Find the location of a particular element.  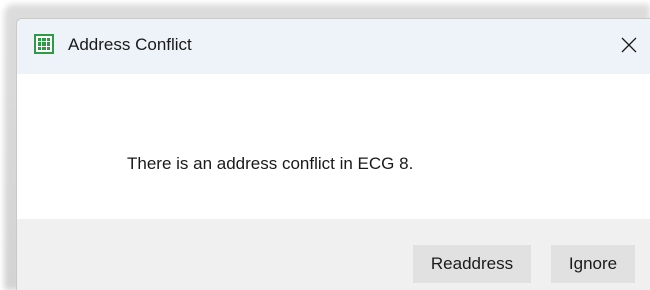

app-grid-icon is located at coordinates (44, 44).